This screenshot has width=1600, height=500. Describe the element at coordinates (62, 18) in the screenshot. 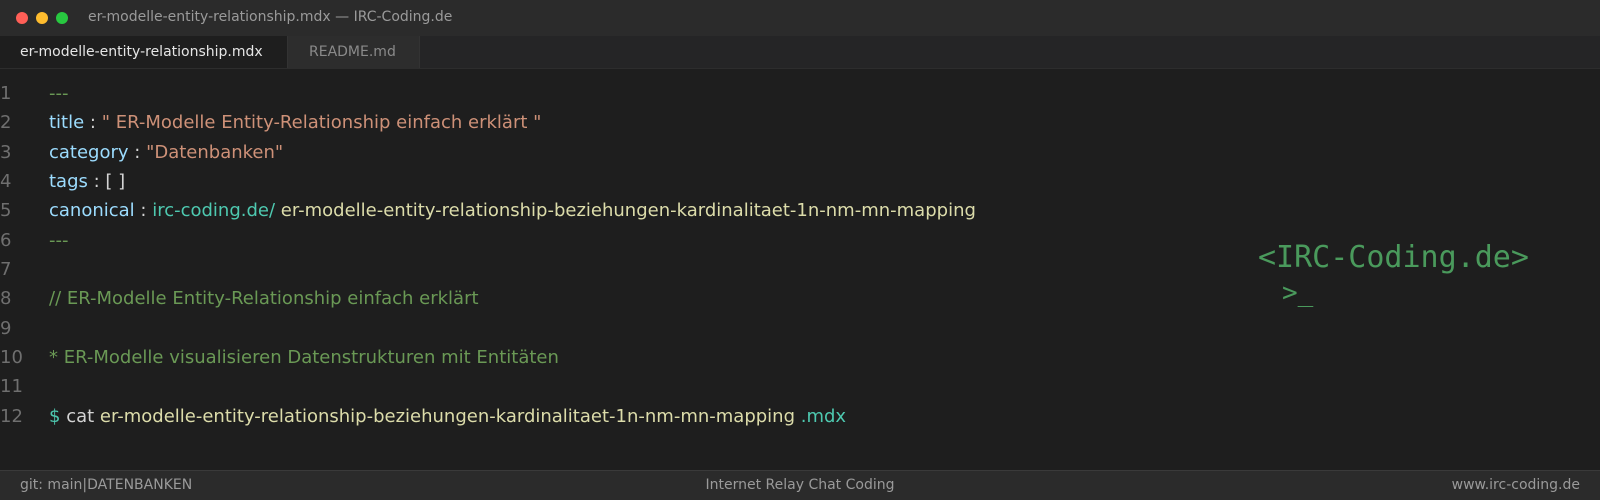

I see `maximize-window-button` at that location.